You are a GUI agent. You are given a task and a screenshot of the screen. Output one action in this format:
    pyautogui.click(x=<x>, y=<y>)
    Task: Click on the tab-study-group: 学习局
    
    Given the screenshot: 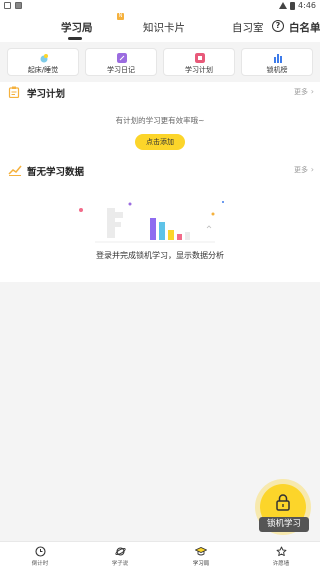 What is the action you would take?
    pyautogui.click(x=77, y=27)
    